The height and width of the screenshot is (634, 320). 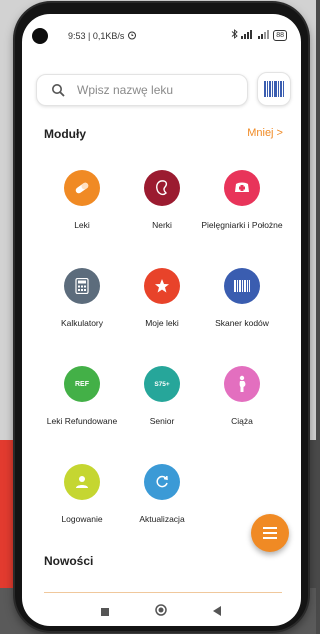 I want to click on refresh-icon, so click(x=162, y=481).